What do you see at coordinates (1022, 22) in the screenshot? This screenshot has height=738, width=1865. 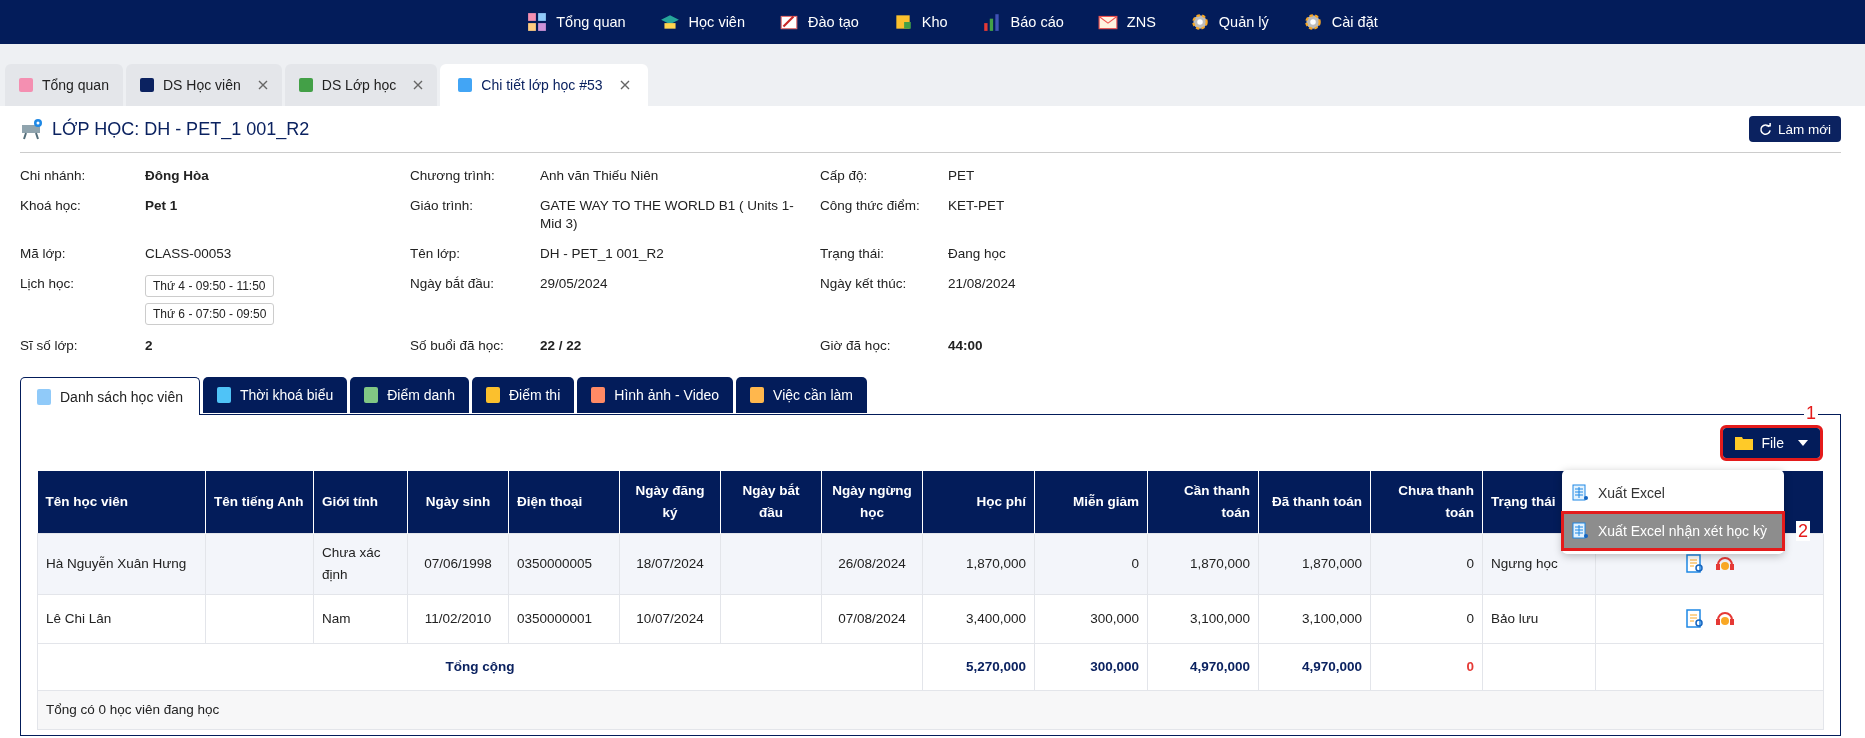 I see `nav-item: Báo cáo` at bounding box center [1022, 22].